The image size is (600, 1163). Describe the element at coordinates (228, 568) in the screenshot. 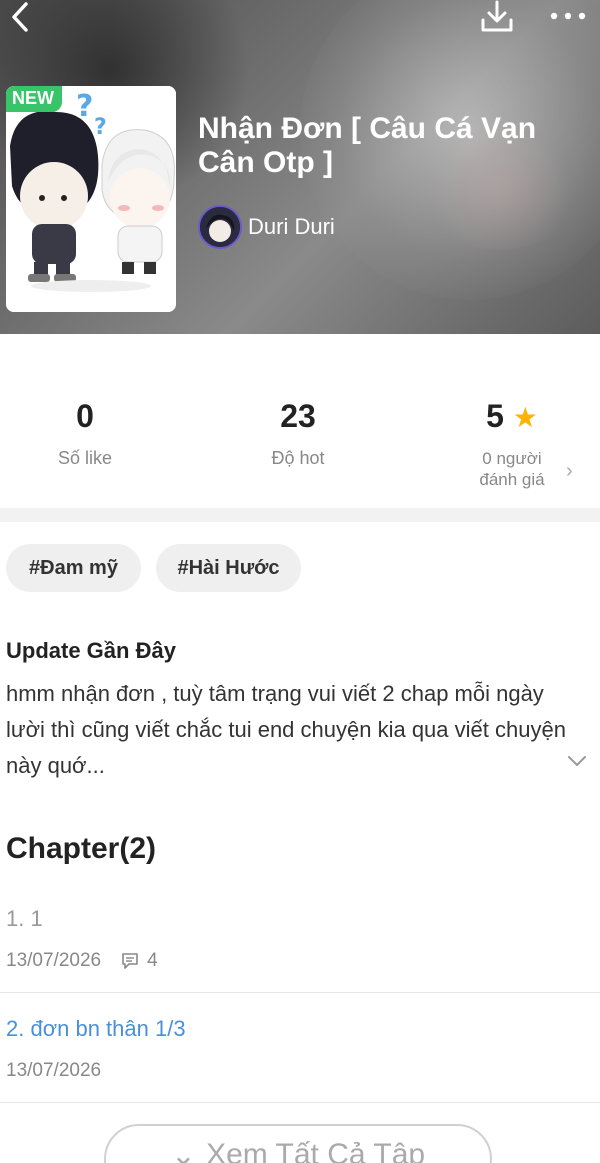

I see `tag-hai-huoc: #Hài Hước` at that location.